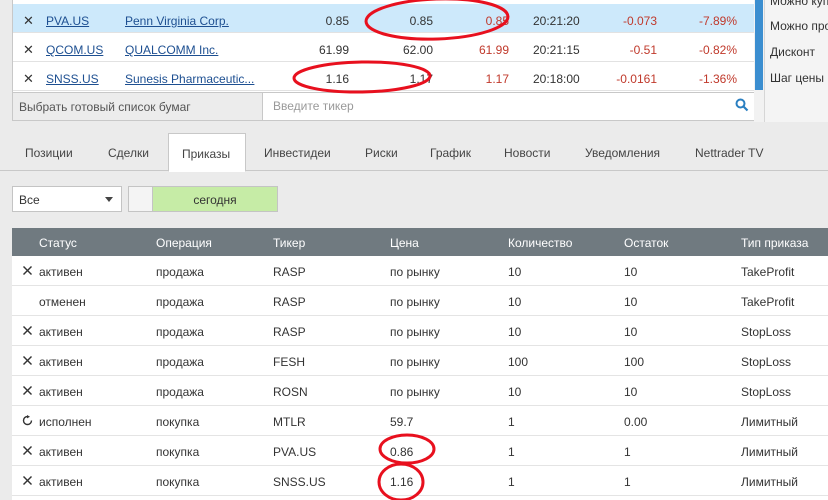 This screenshot has width=828, height=500. Describe the element at coordinates (58, 243) in the screenshot. I see `column-header: Статус` at that location.